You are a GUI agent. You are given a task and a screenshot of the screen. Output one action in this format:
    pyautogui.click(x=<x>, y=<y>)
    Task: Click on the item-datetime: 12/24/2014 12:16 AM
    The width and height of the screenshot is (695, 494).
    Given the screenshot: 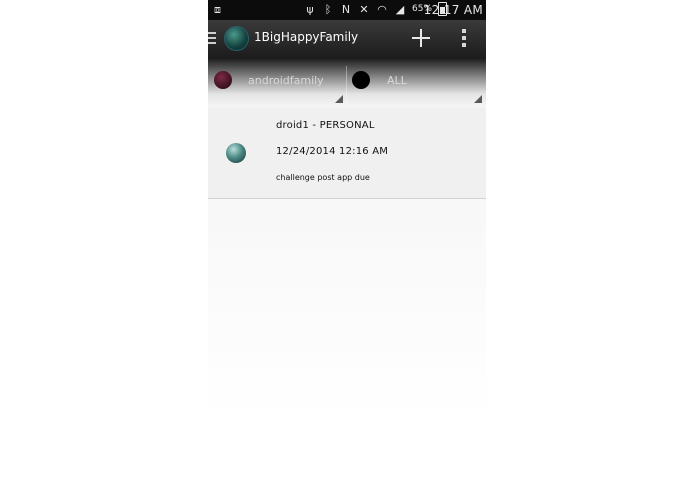 What is the action you would take?
    pyautogui.click(x=332, y=151)
    